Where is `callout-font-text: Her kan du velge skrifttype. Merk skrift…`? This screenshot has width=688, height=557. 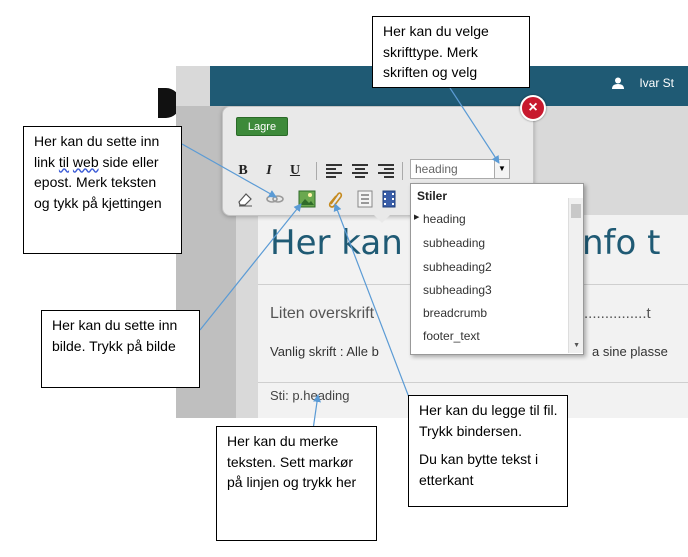
callout-font-text: Her kan du velge skrifttype. Merk skrift… is located at coordinates (436, 52).